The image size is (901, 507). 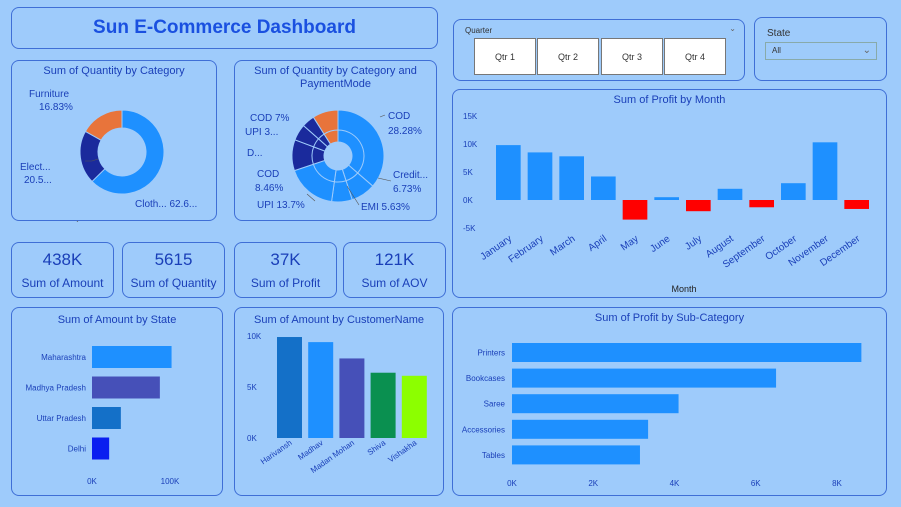 What do you see at coordinates (285, 283) in the screenshot?
I see `kpi-label: Sum of Profit` at bounding box center [285, 283].